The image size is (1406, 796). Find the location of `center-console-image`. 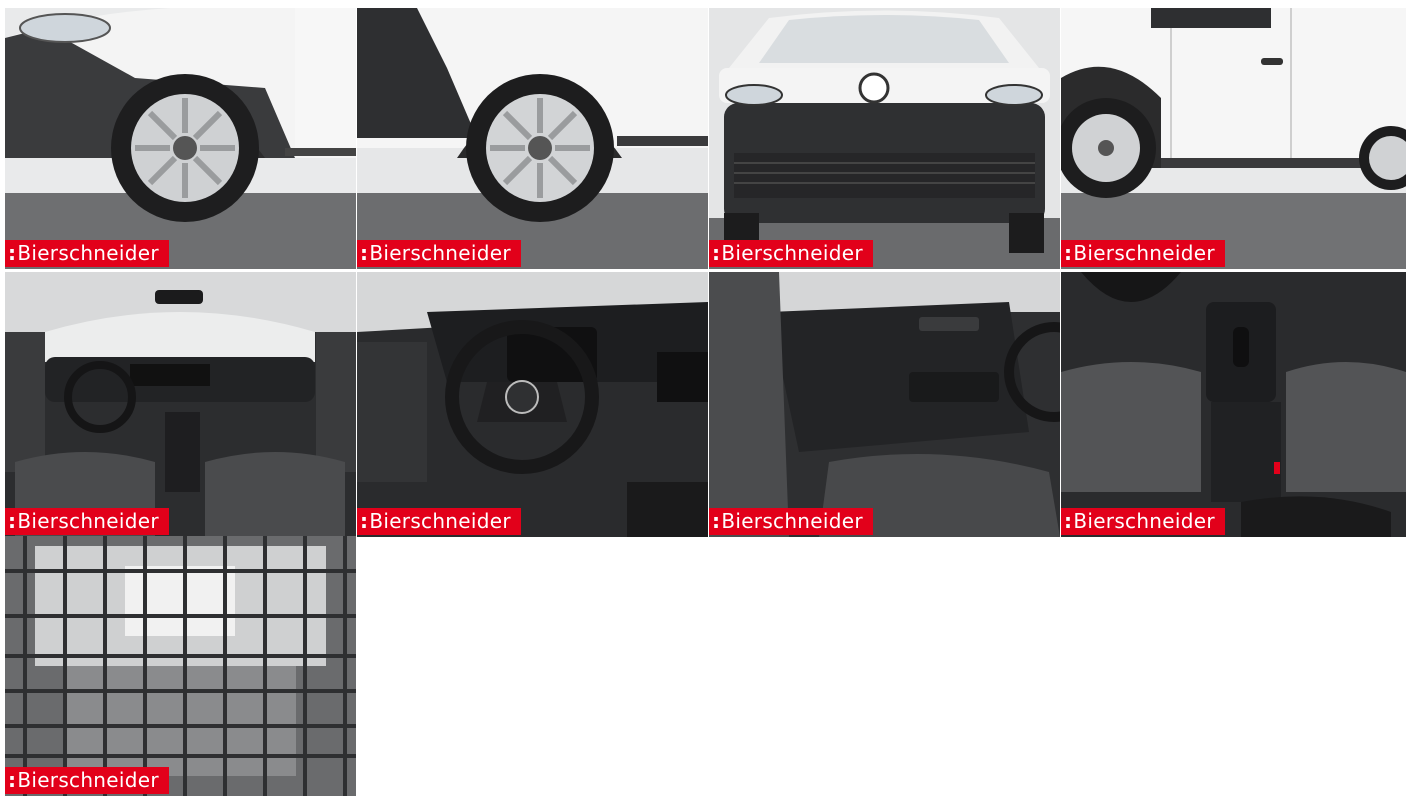

center-console-image is located at coordinates (1233, 404).